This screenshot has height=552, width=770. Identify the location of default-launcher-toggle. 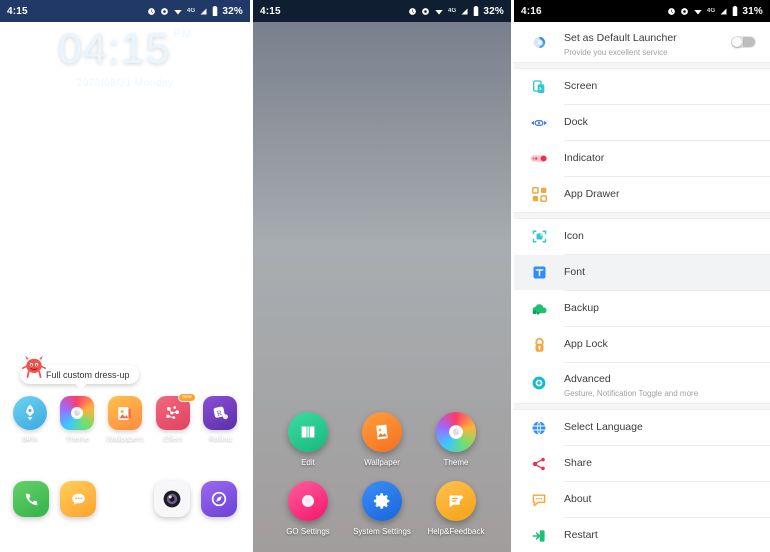
(743, 42).